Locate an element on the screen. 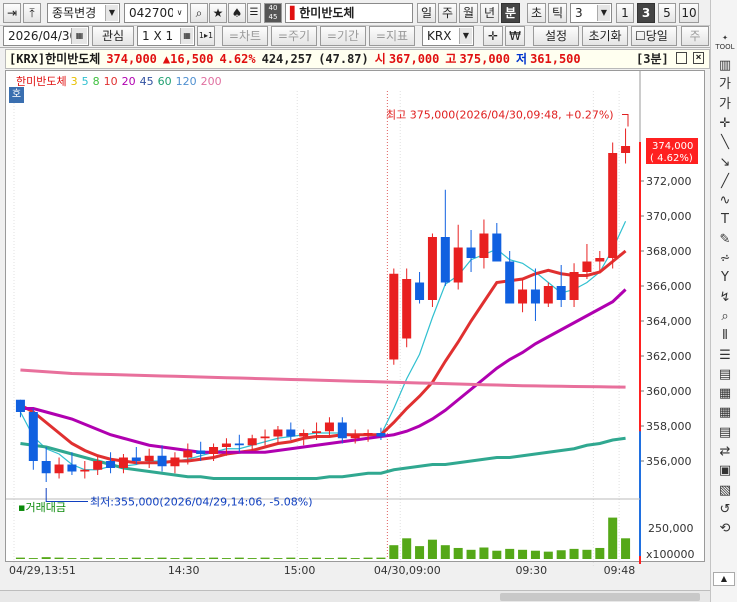 The width and height of the screenshot is (737, 602). period-year: 년 is located at coordinates (489, 13).